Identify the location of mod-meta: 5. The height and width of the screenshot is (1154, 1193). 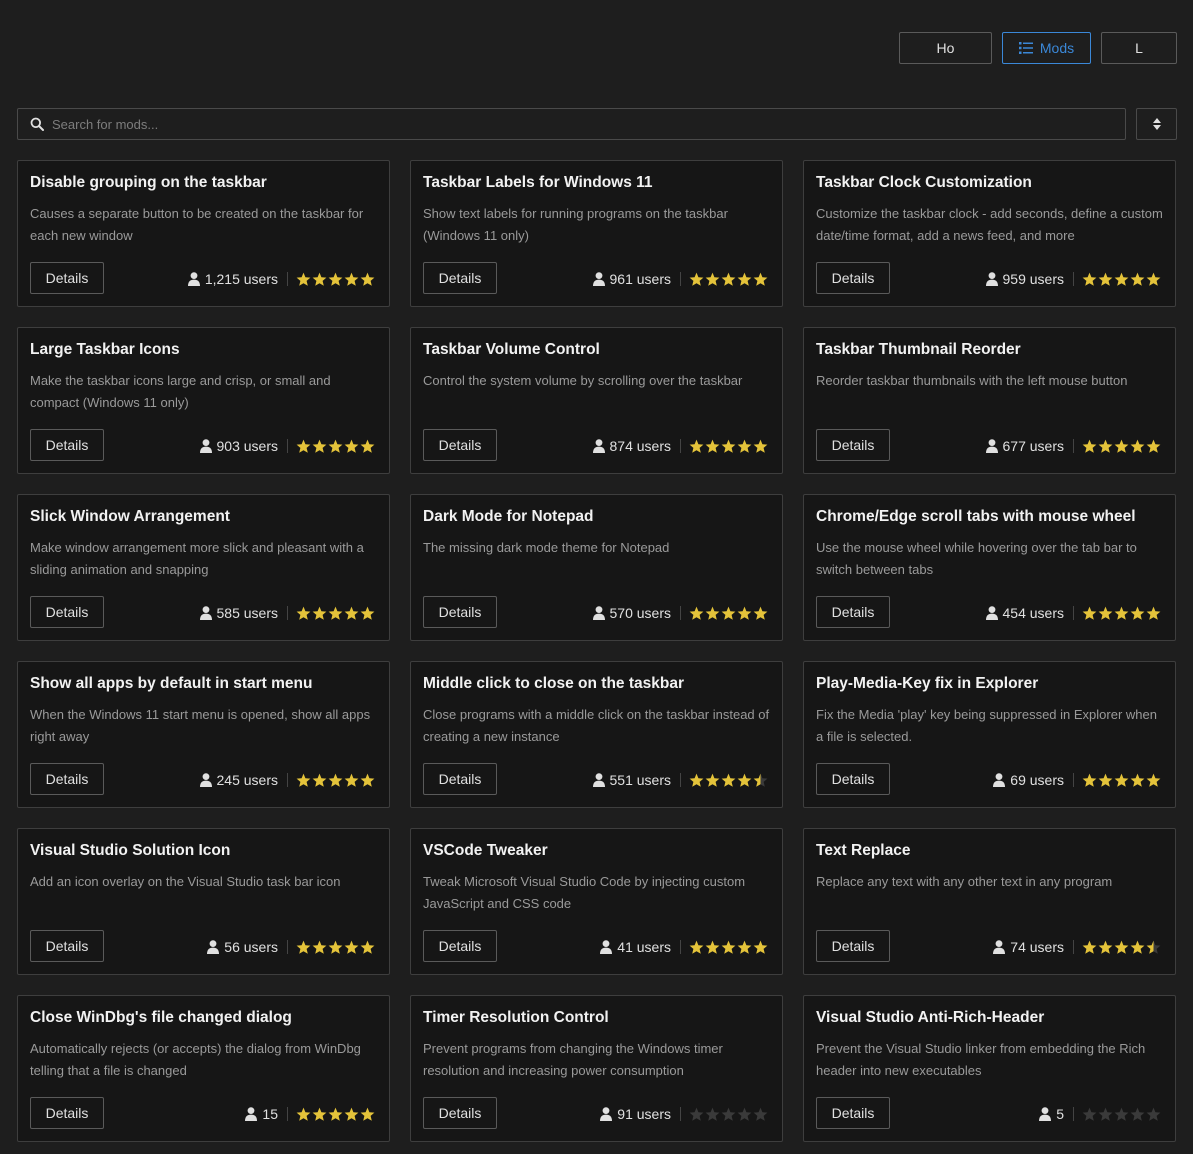
(1100, 1114).